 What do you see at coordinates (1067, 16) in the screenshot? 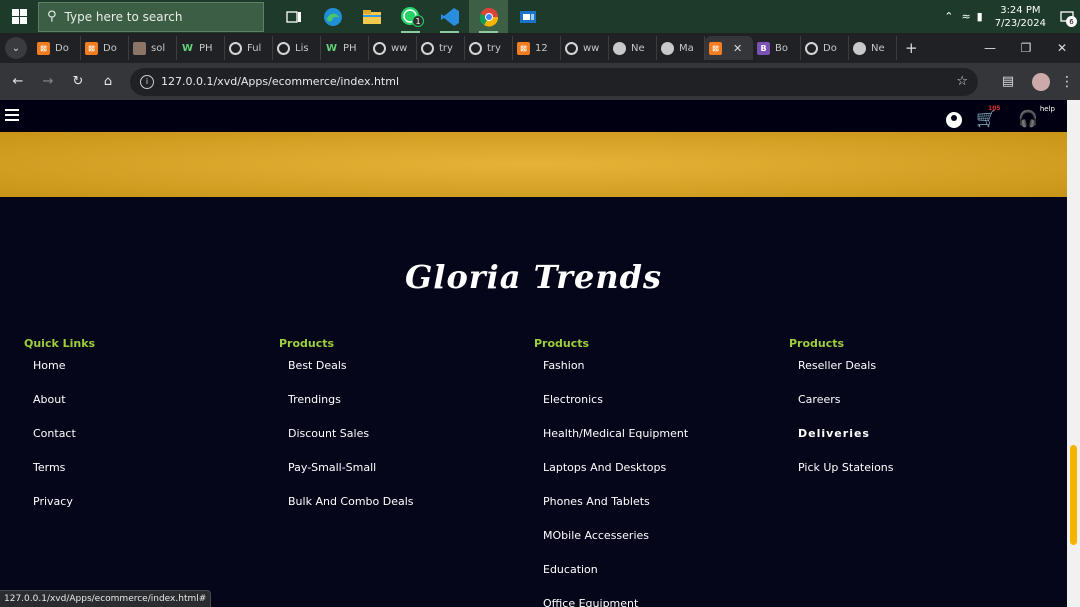
I see `notification-center-button: 6` at bounding box center [1067, 16].